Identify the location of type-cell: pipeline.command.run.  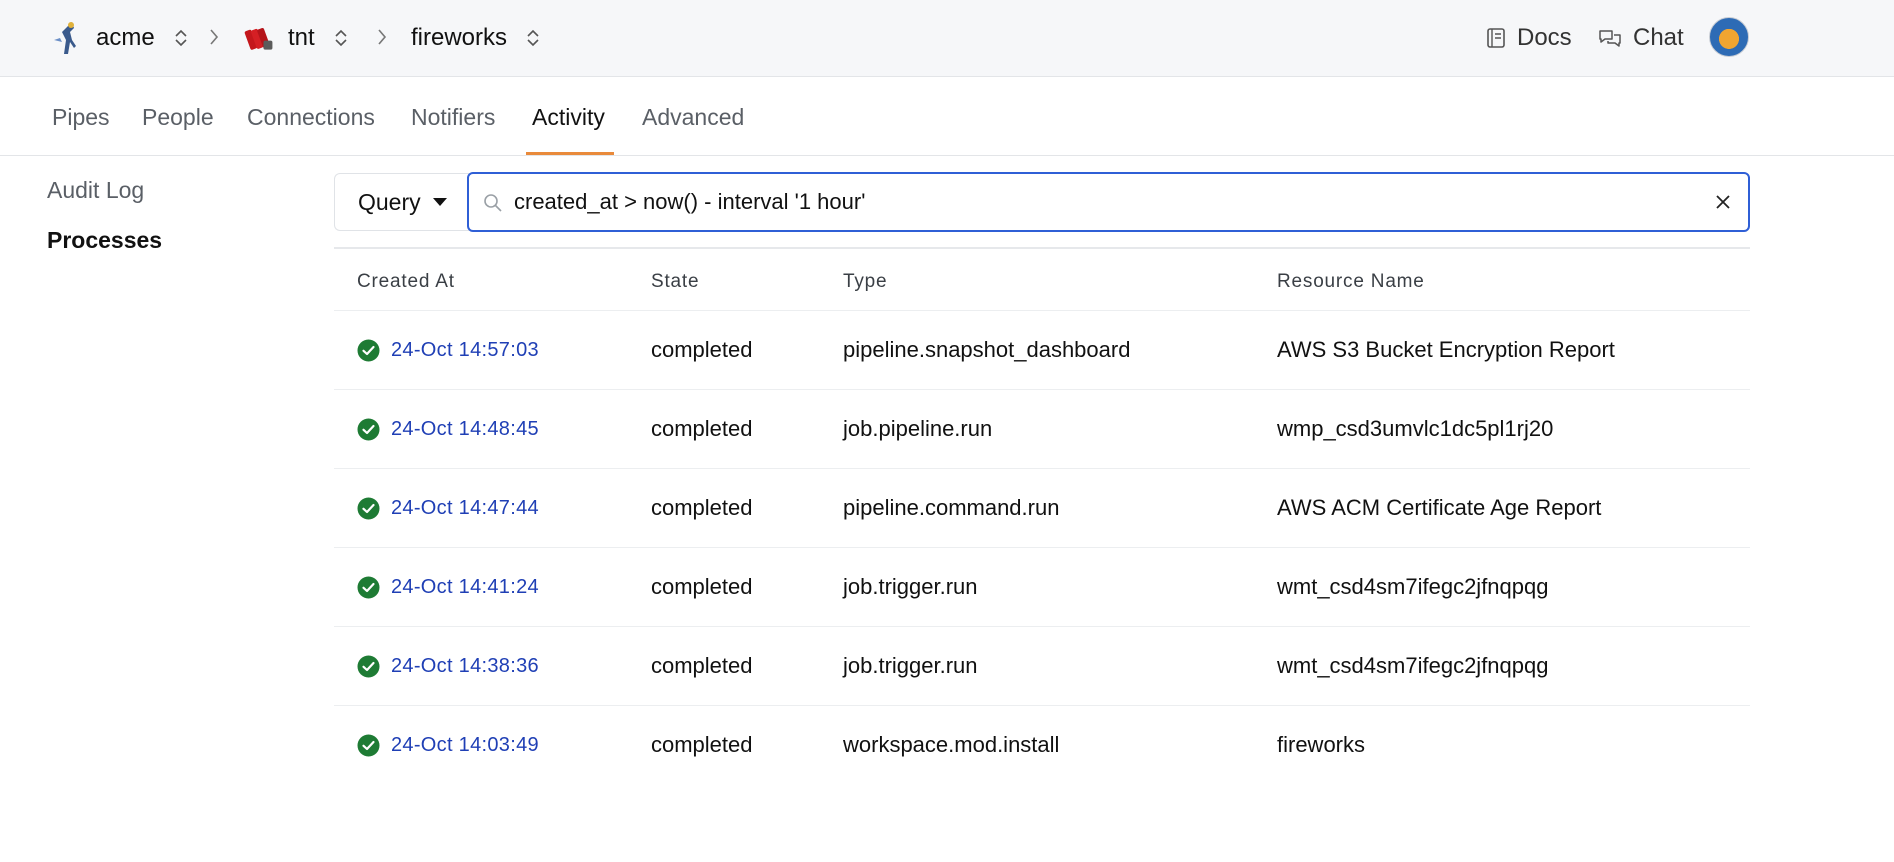
(951, 507).